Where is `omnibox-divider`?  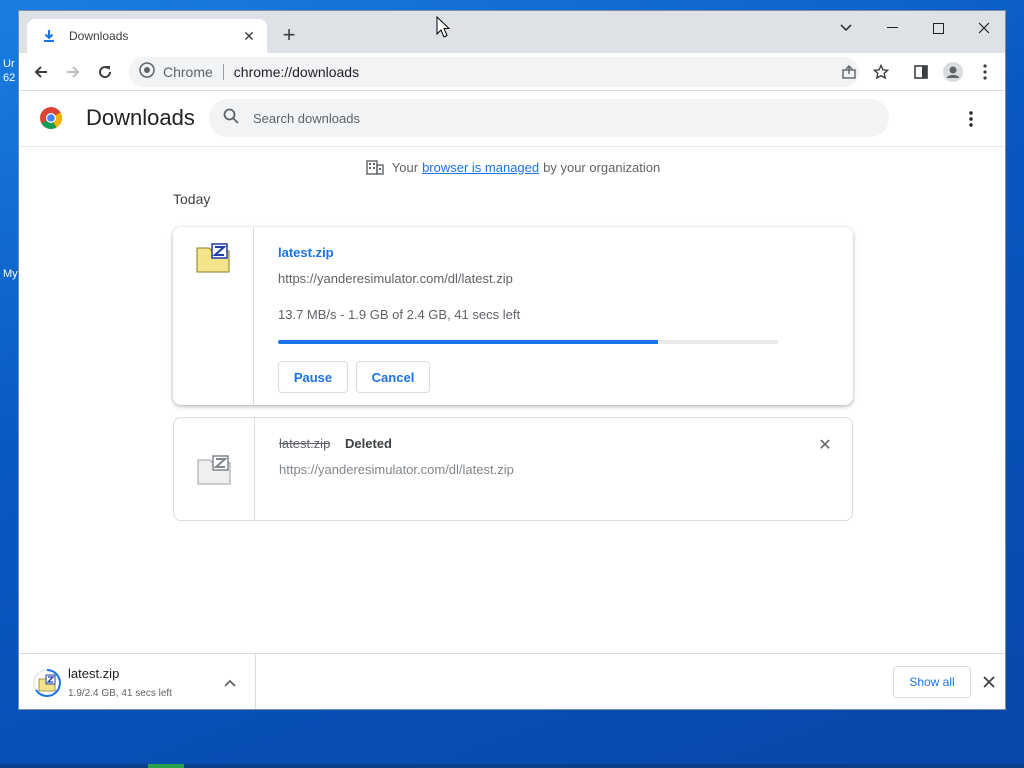 omnibox-divider is located at coordinates (223, 72).